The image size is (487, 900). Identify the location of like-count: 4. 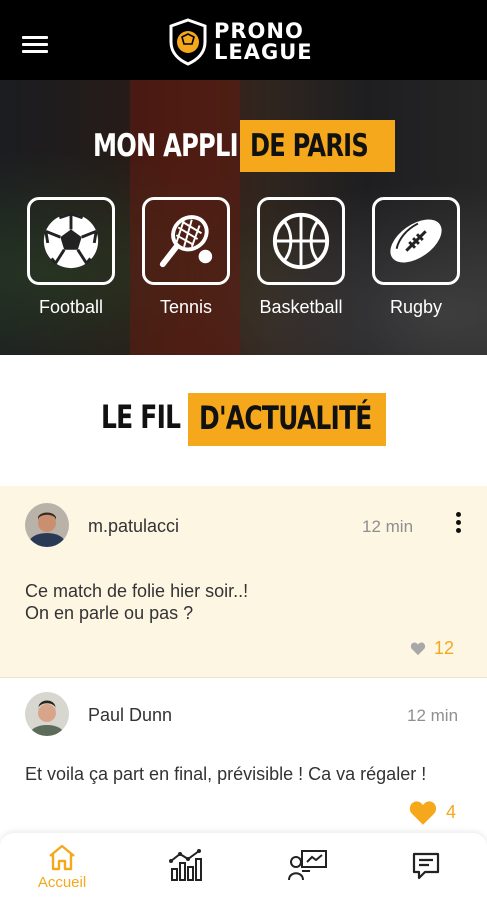
(451, 812).